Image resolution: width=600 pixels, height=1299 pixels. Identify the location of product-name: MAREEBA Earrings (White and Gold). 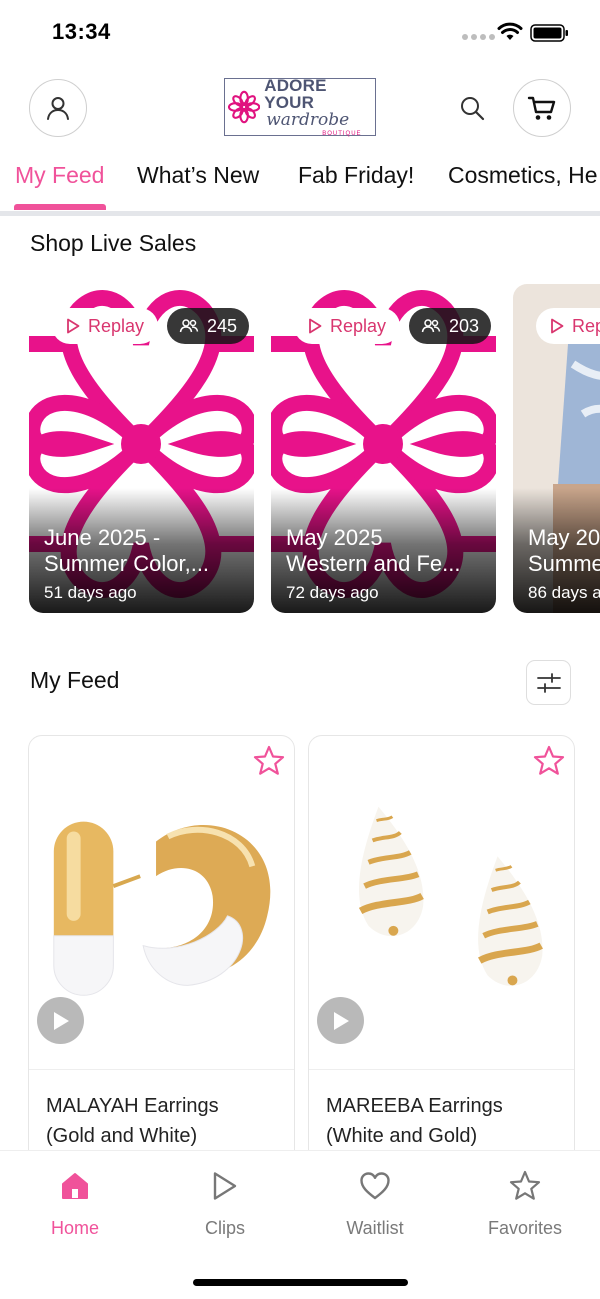
(414, 1121).